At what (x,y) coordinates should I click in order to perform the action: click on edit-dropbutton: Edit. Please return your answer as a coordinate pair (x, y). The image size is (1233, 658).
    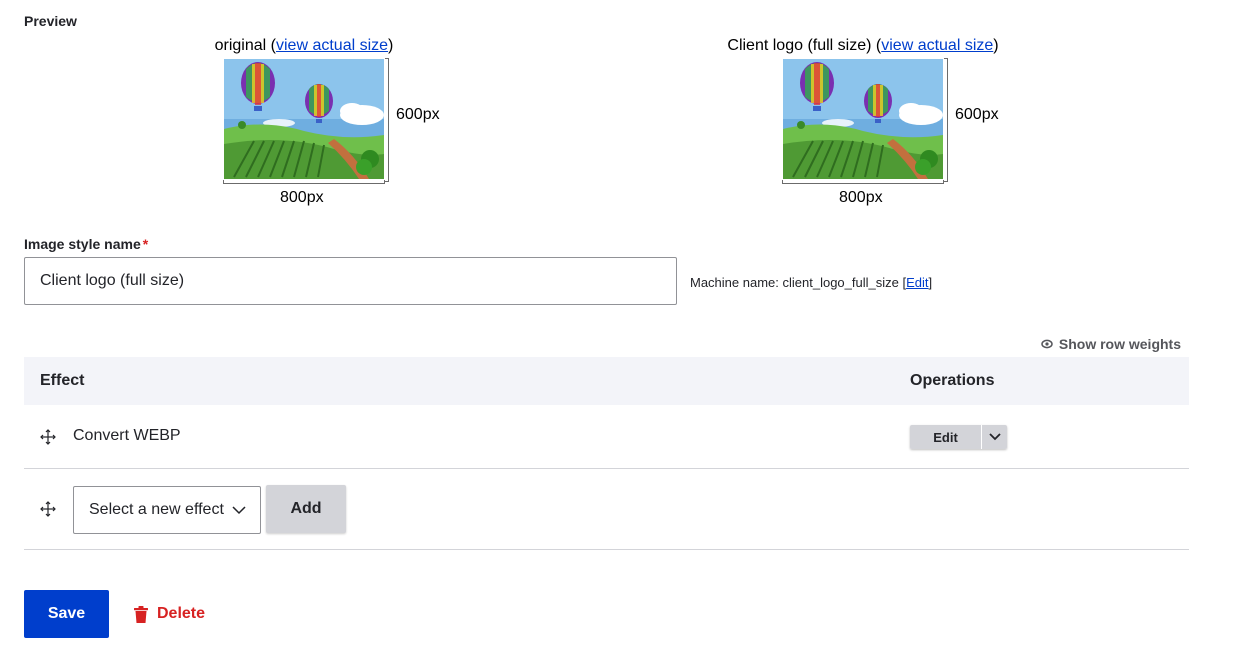
    Looking at the image, I should click on (958, 437).